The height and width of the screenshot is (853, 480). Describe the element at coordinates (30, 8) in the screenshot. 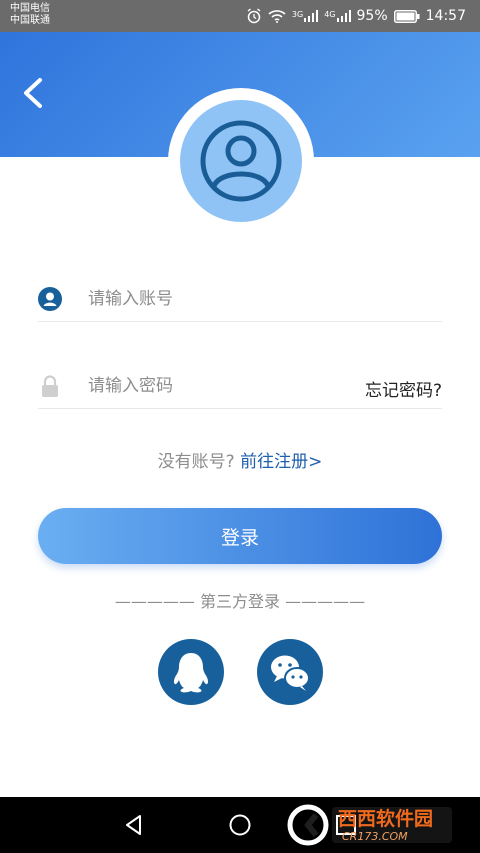

I see `carrier-name-1: 中国电信` at that location.